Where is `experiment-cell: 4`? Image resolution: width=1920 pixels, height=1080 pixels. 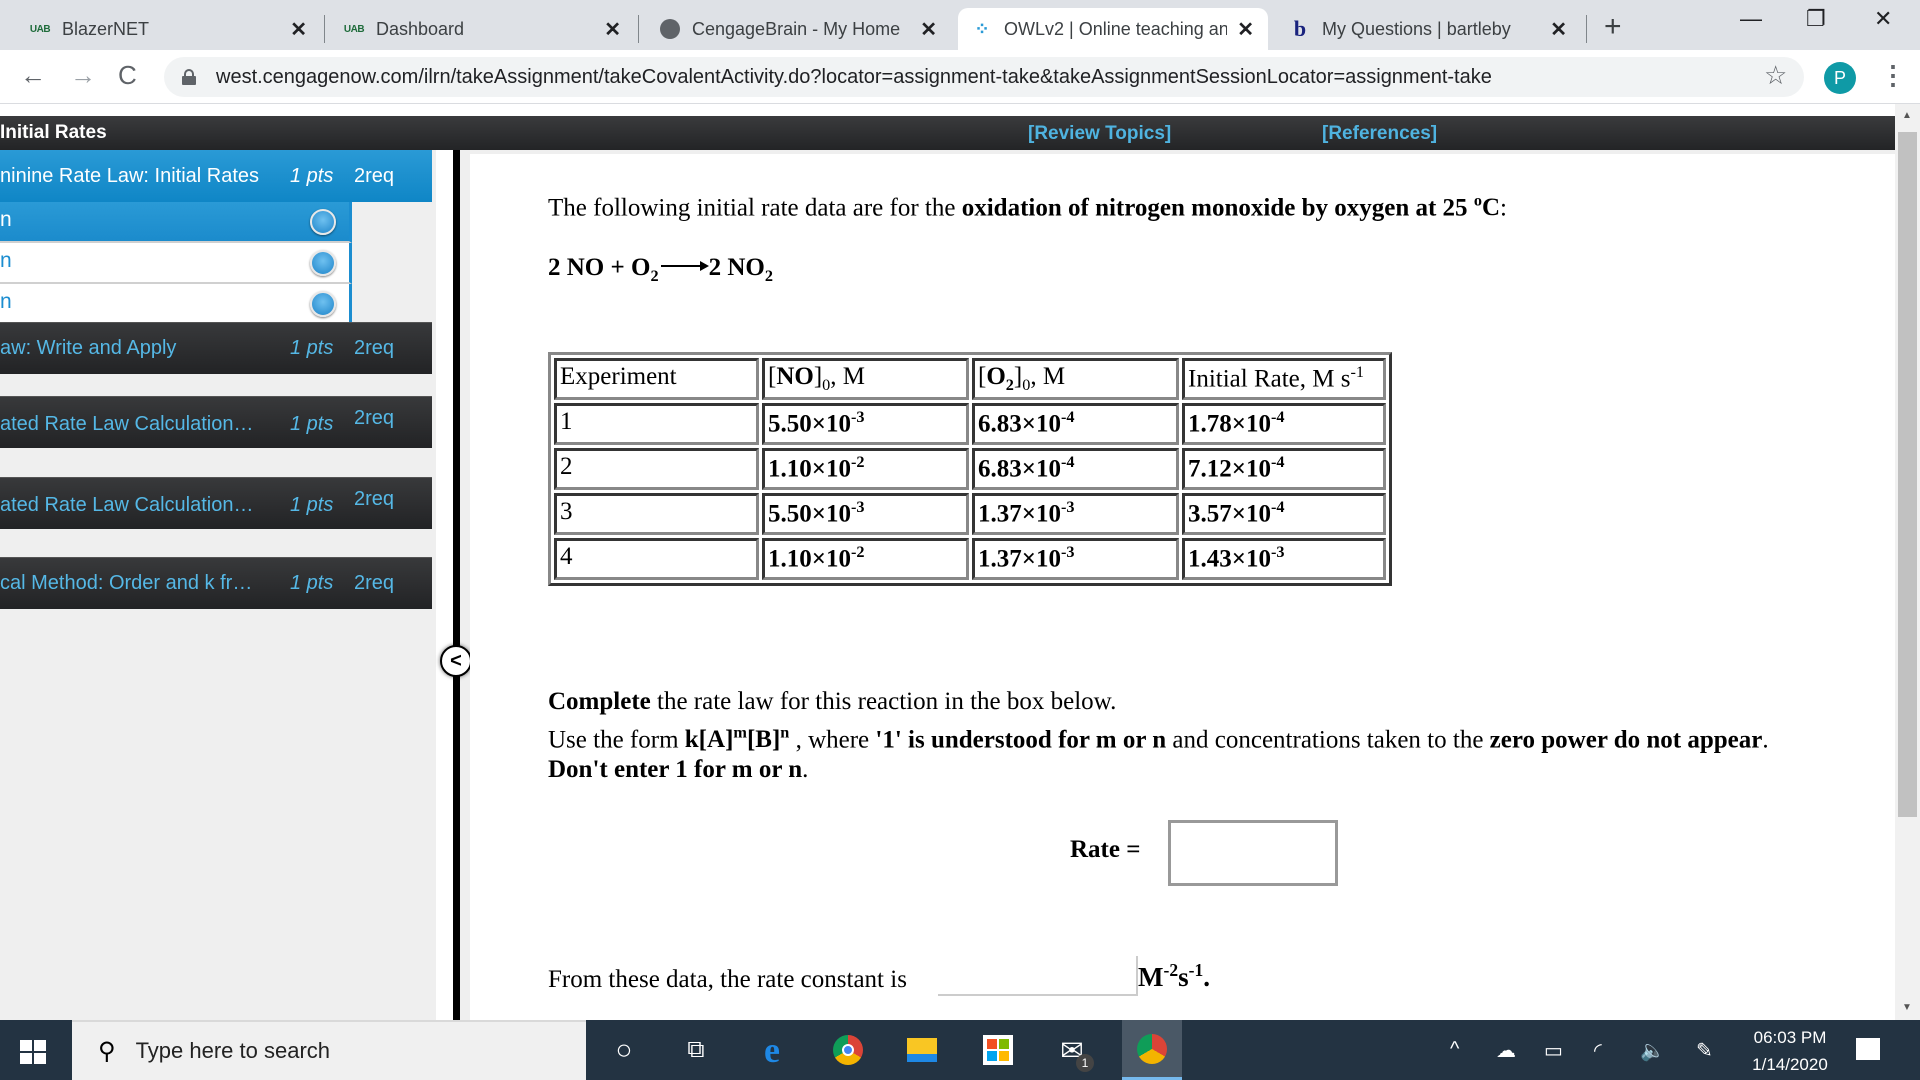 experiment-cell: 4 is located at coordinates (656, 559).